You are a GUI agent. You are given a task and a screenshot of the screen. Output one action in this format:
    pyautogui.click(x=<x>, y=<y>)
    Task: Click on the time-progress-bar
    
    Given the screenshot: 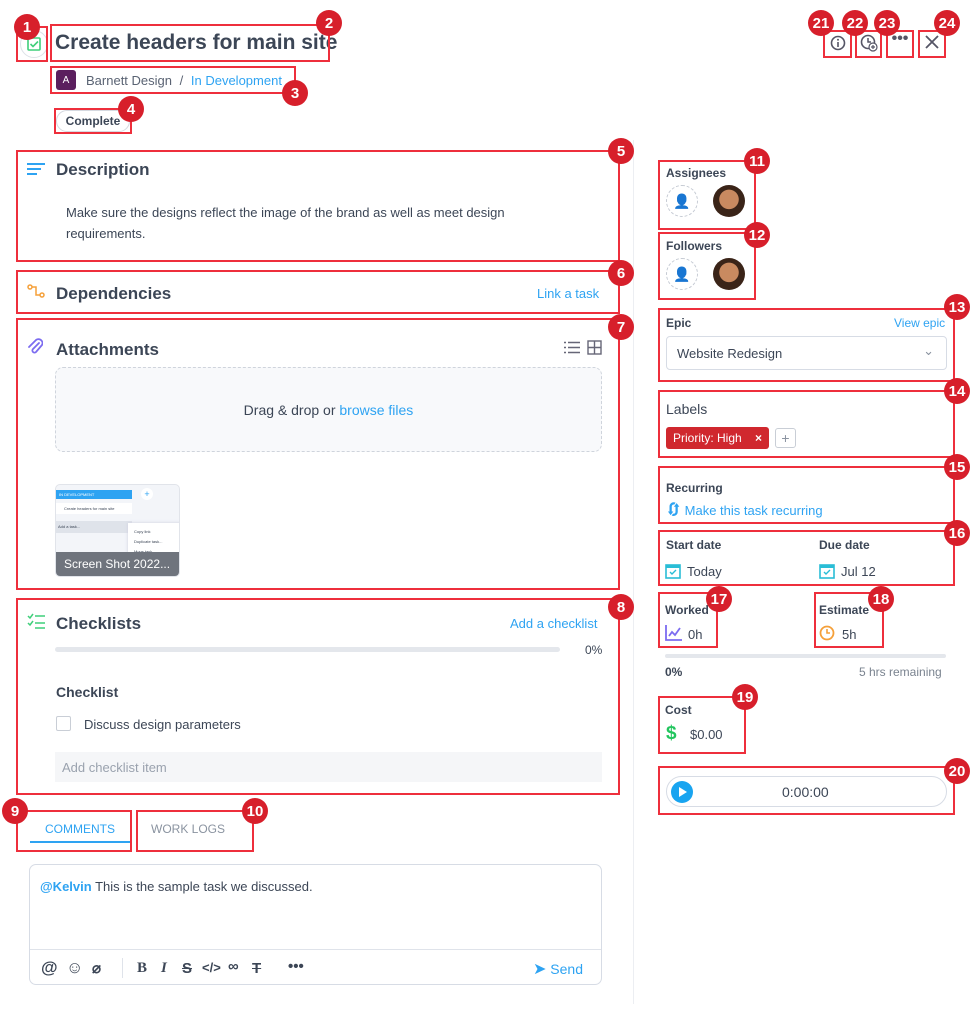 What is the action you would take?
    pyautogui.click(x=805, y=656)
    